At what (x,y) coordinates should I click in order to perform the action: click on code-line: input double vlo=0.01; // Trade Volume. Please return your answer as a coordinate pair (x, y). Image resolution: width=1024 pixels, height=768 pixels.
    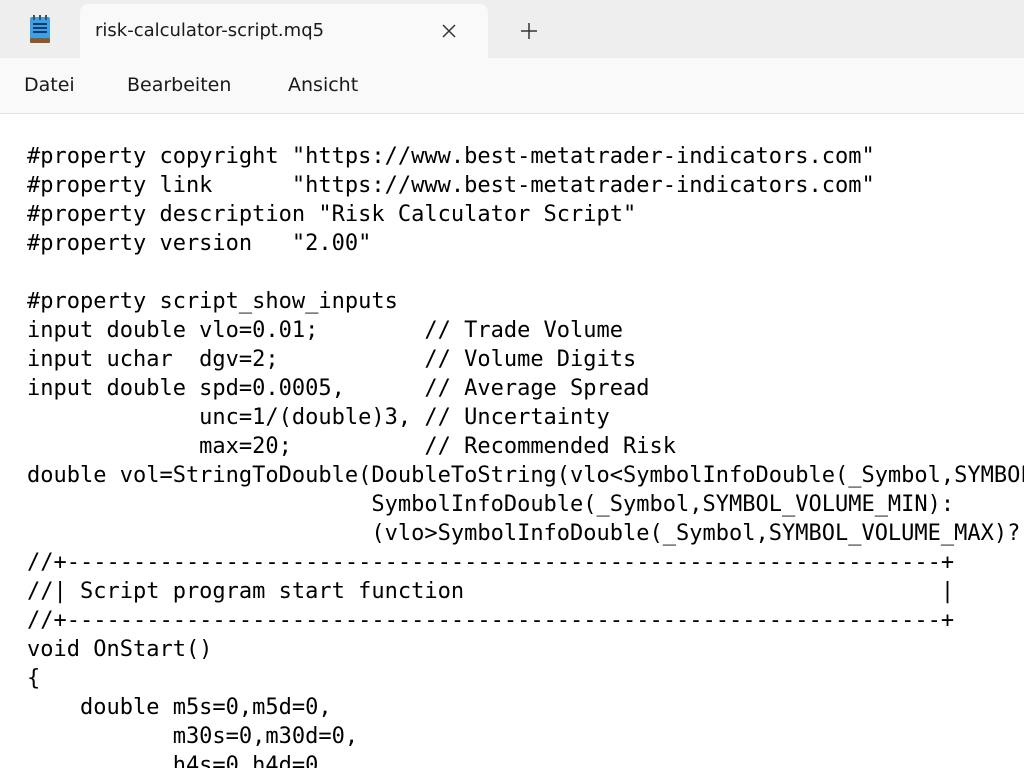
    Looking at the image, I should click on (325, 330).